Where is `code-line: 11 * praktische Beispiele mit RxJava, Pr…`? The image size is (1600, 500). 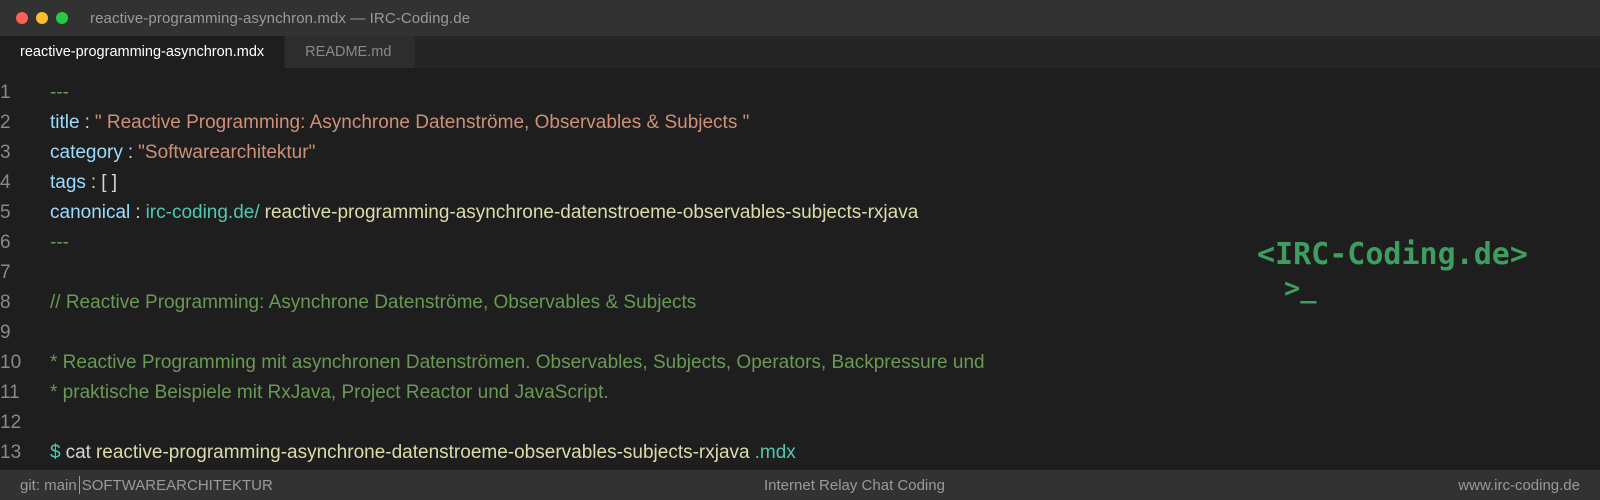 code-line: 11 * praktische Beispiele mit RxJava, Pr… is located at coordinates (600, 393).